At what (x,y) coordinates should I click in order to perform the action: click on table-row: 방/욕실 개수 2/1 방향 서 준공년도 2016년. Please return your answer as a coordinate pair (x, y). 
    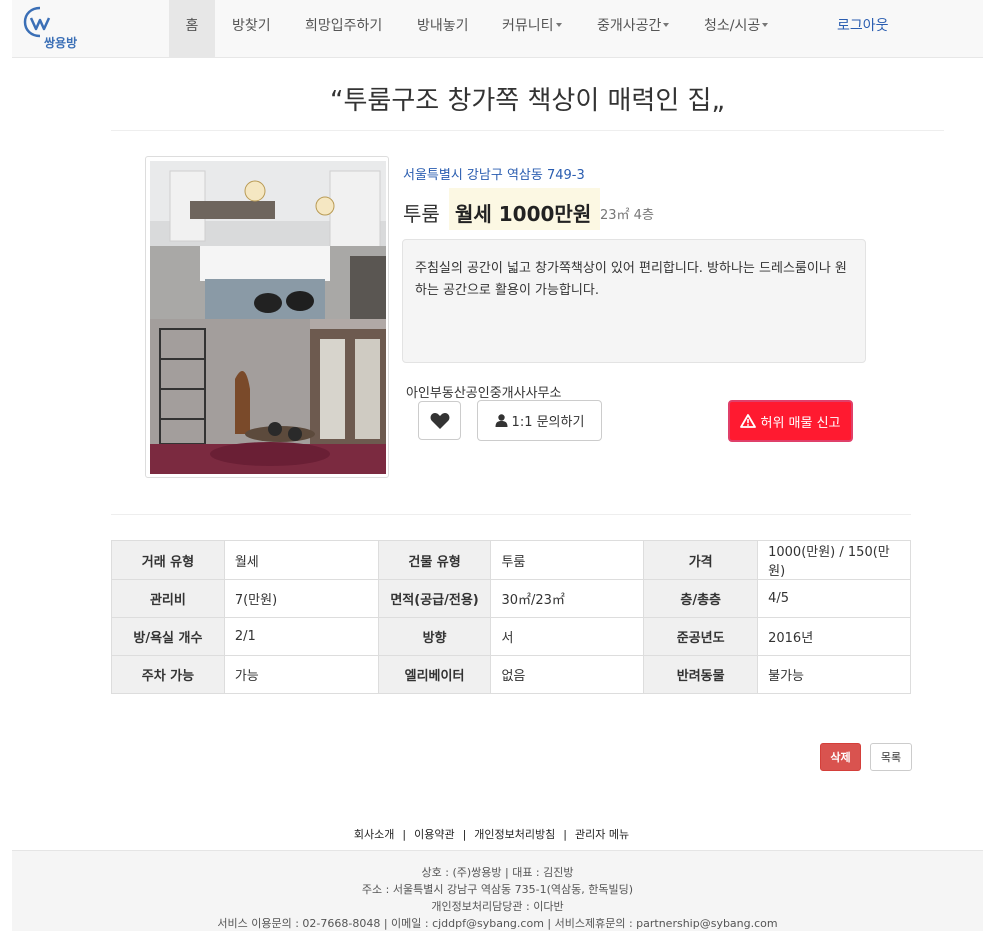
    Looking at the image, I should click on (511, 636).